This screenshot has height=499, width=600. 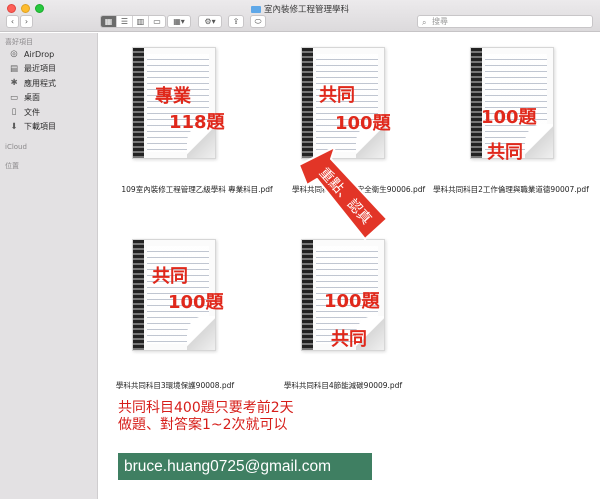 I want to click on email-banner: bruce.huang0725@gmail.com, so click(x=245, y=466).